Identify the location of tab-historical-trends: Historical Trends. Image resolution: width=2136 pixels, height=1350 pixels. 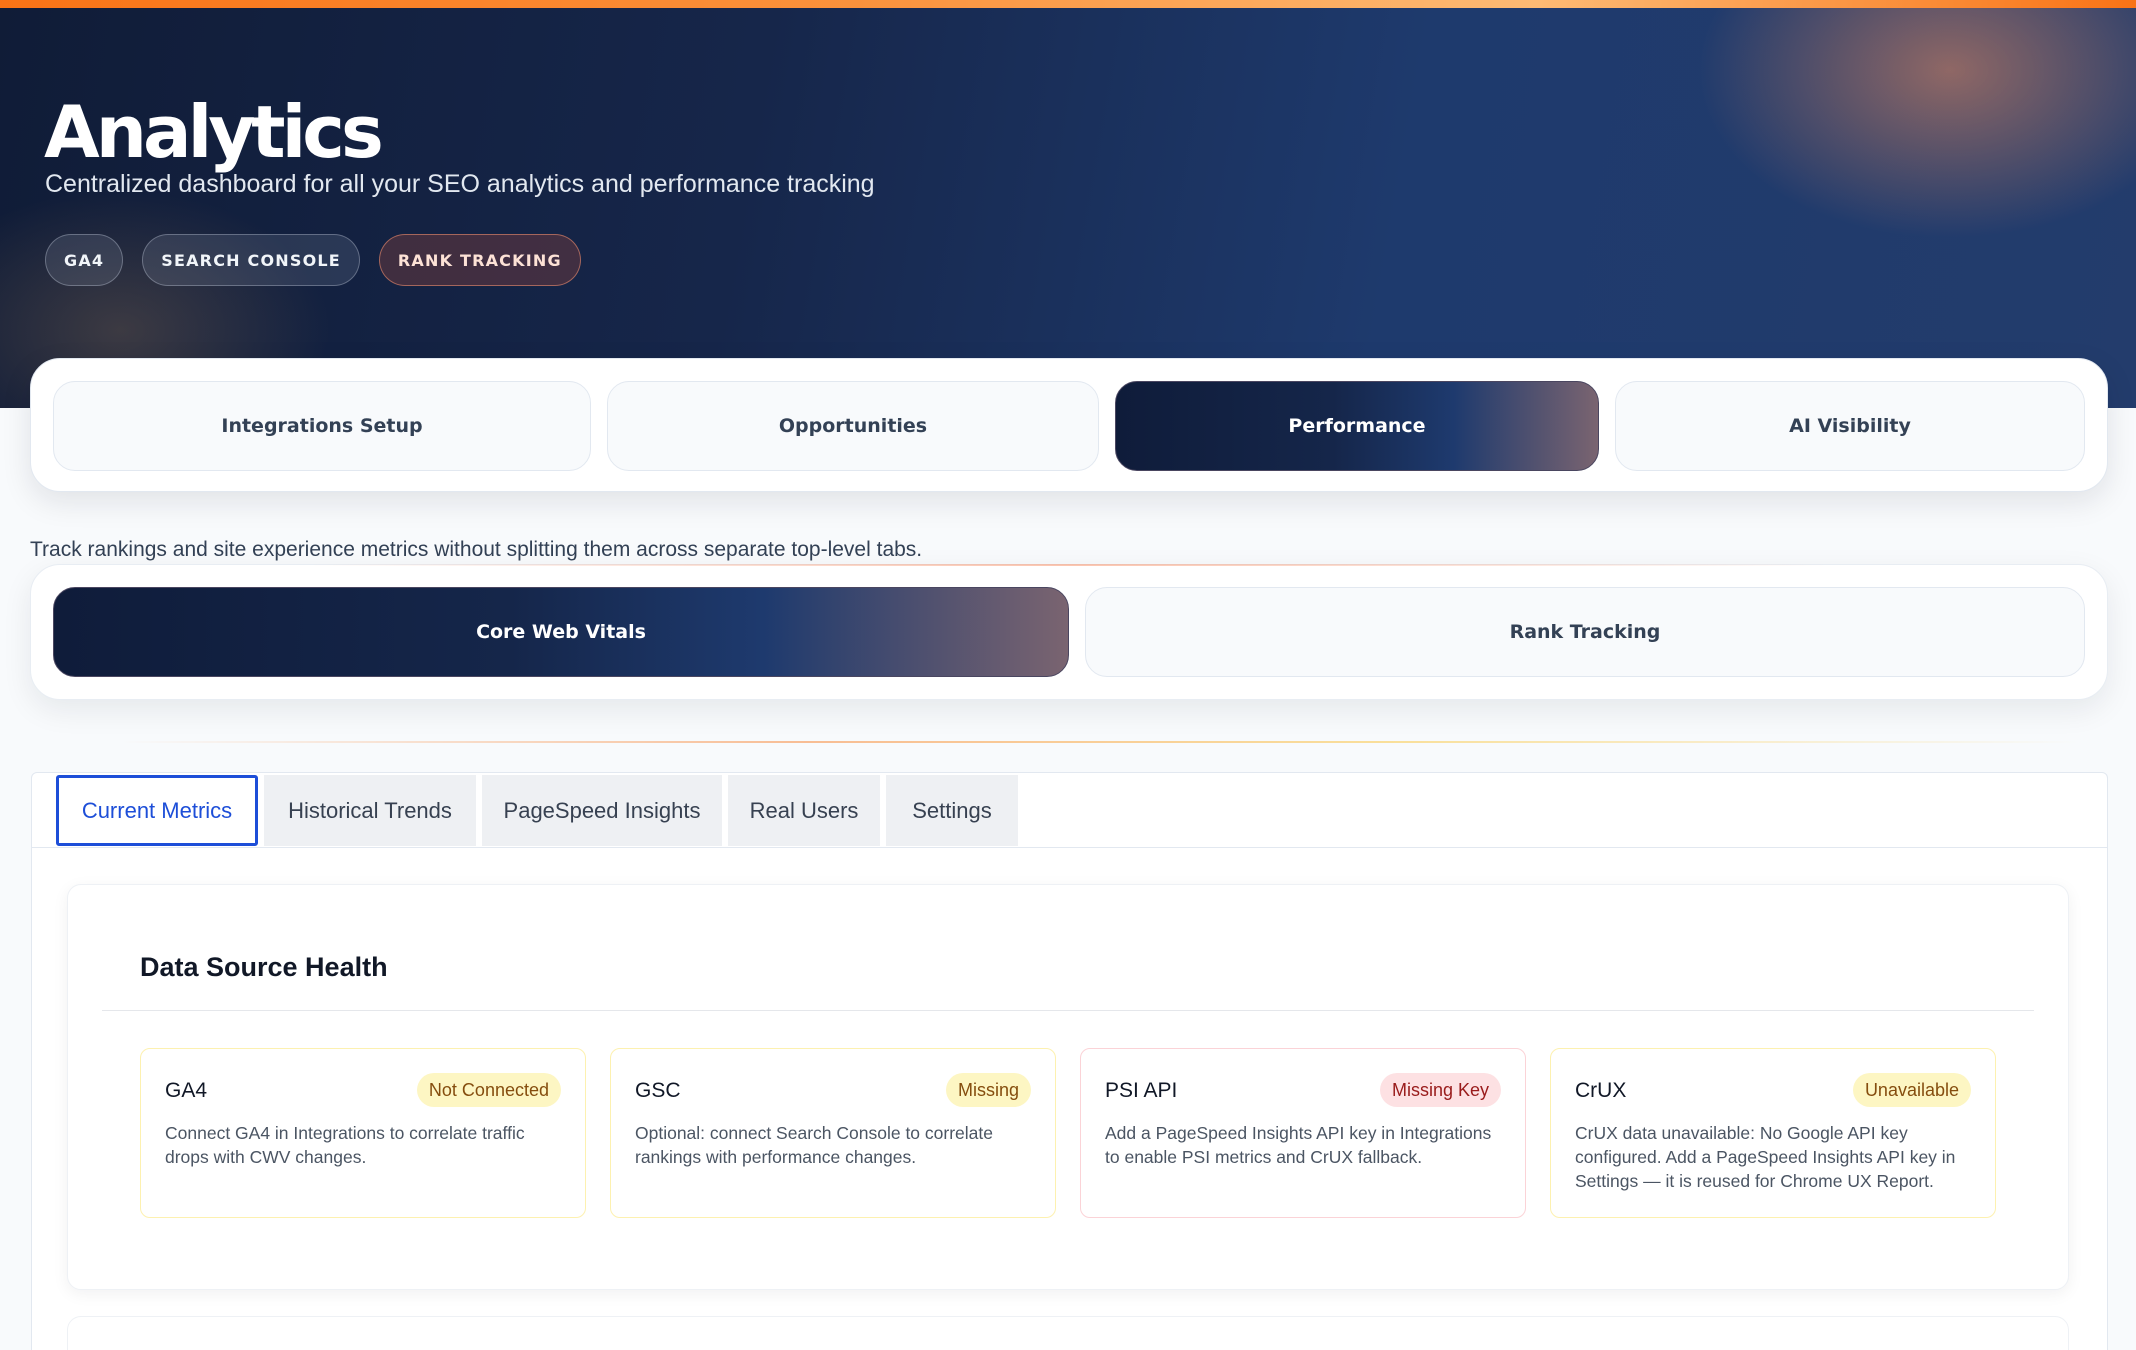
(370, 810).